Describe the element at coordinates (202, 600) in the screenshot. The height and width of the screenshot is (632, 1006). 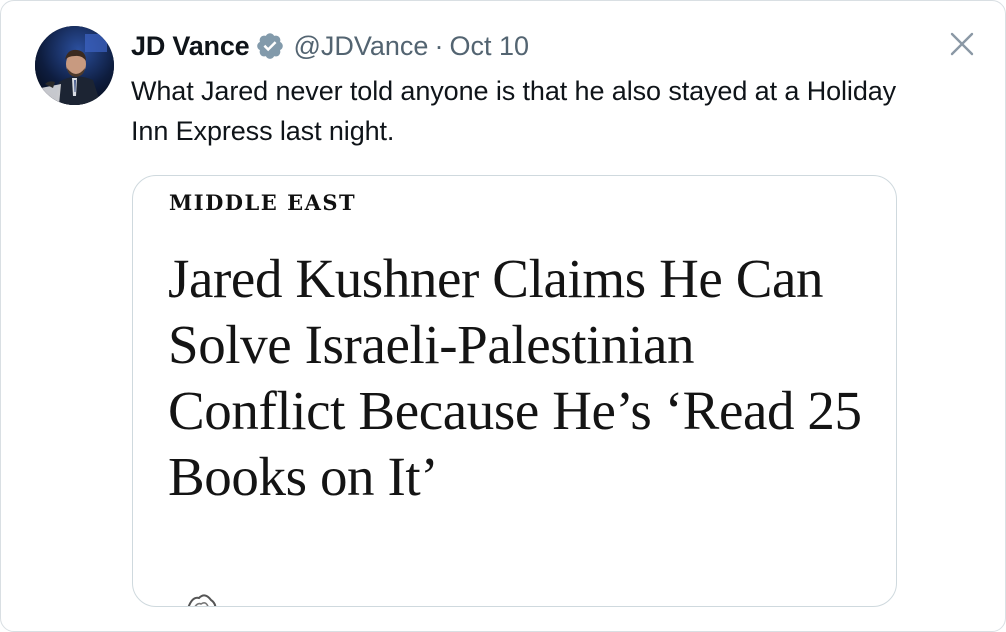
I see `cropped-logo-icon` at that location.